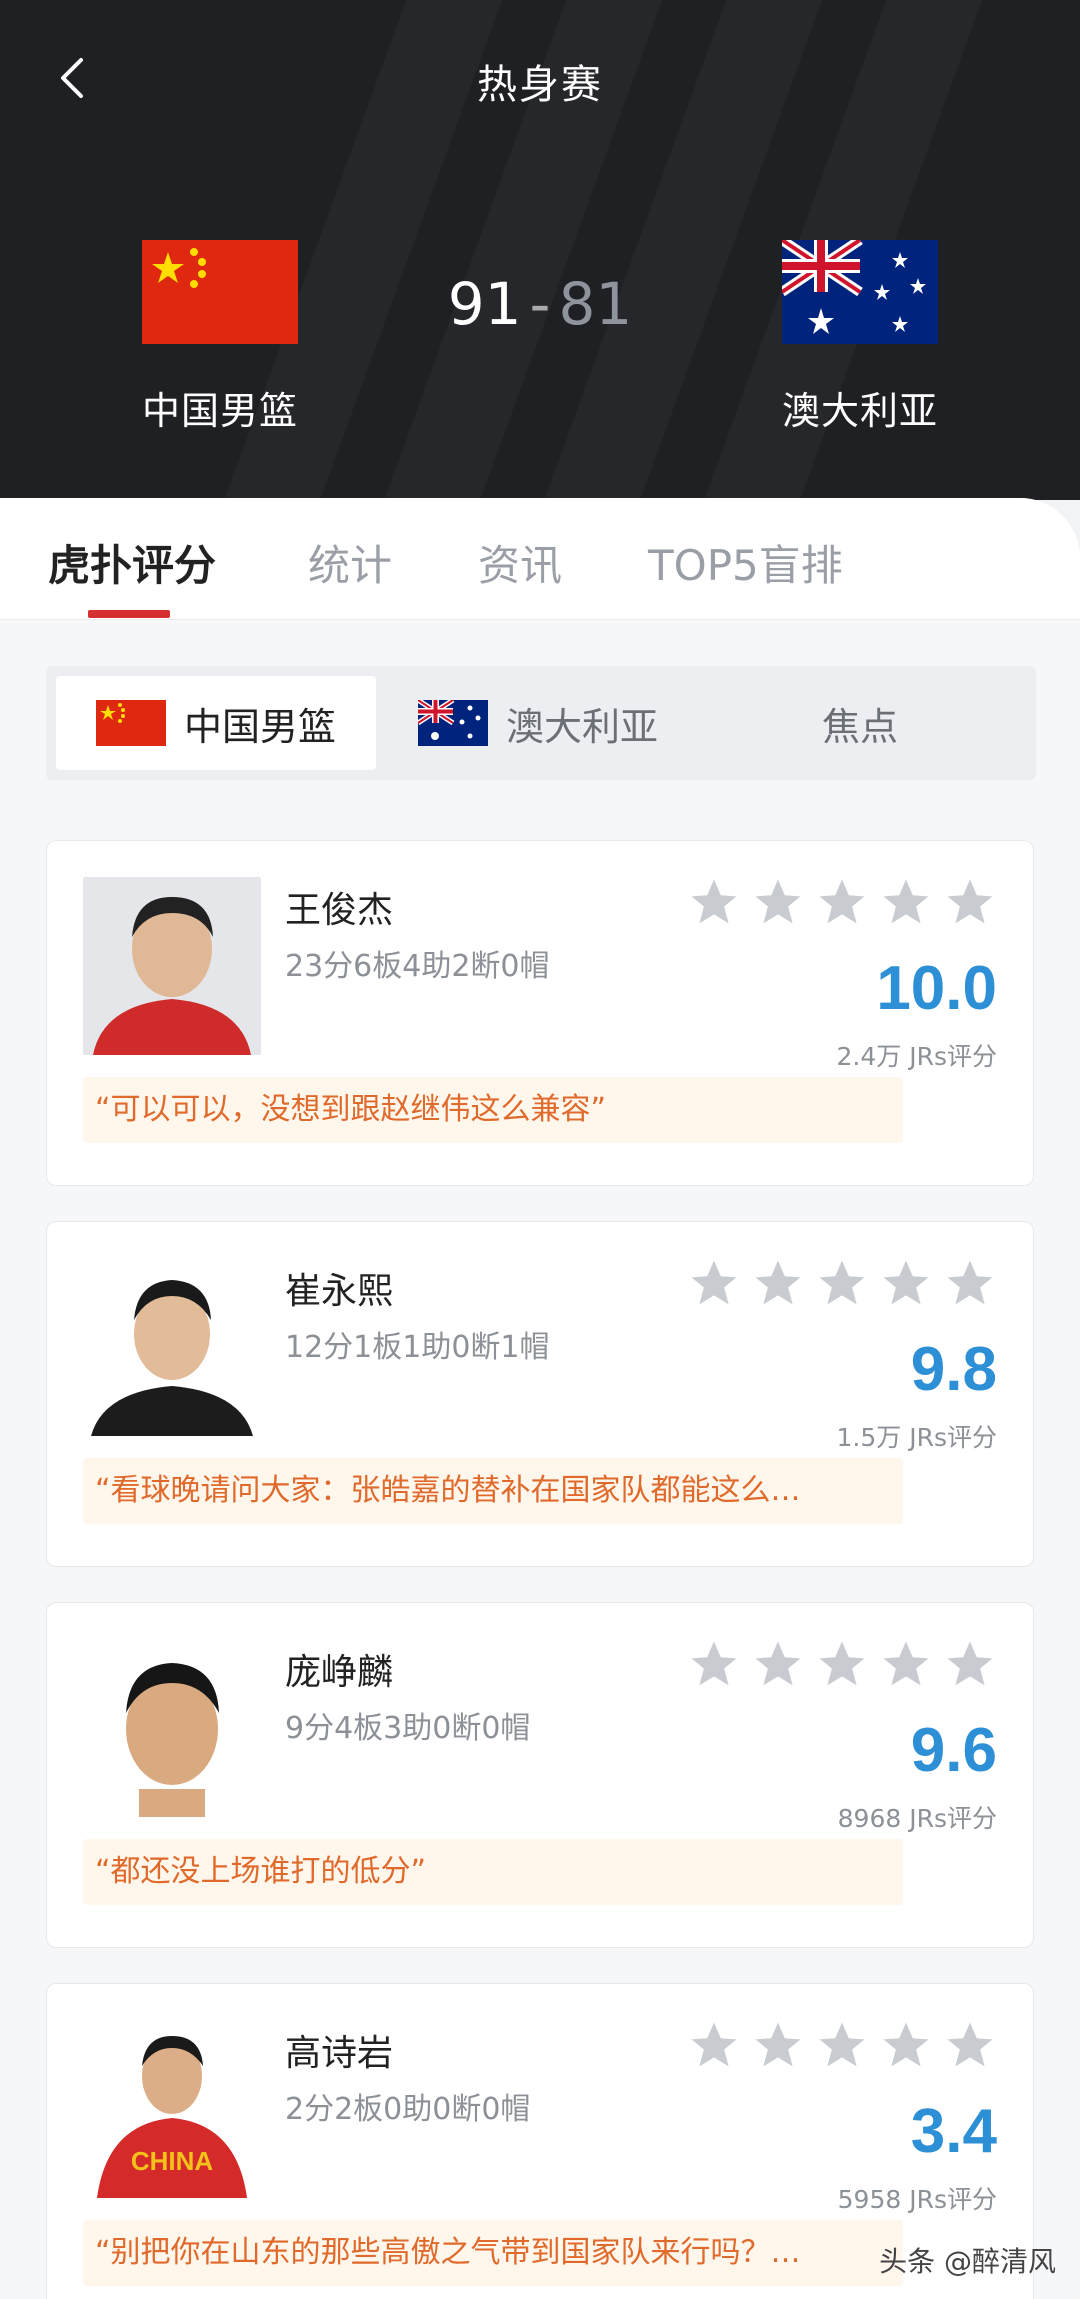  Describe the element at coordinates (339, 1291) in the screenshot. I see `player-name: 崔永熙` at that location.